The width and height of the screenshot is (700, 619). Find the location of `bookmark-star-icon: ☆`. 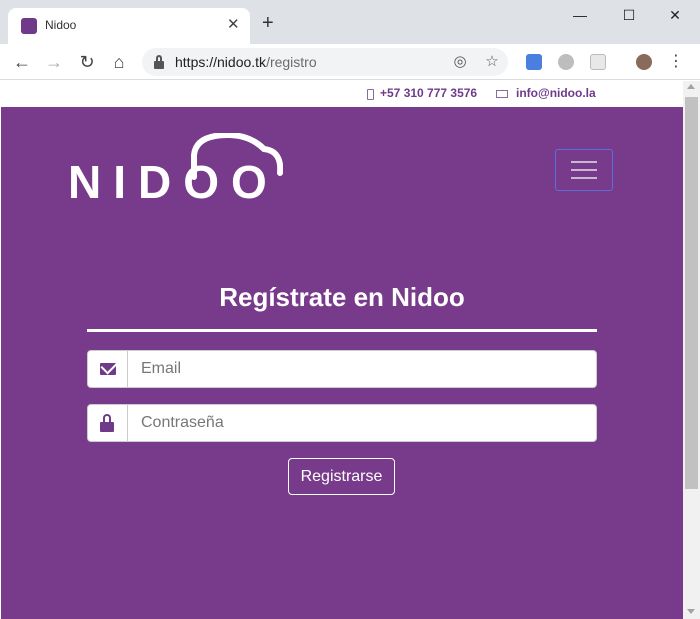

bookmark-star-icon: ☆ is located at coordinates (492, 62).